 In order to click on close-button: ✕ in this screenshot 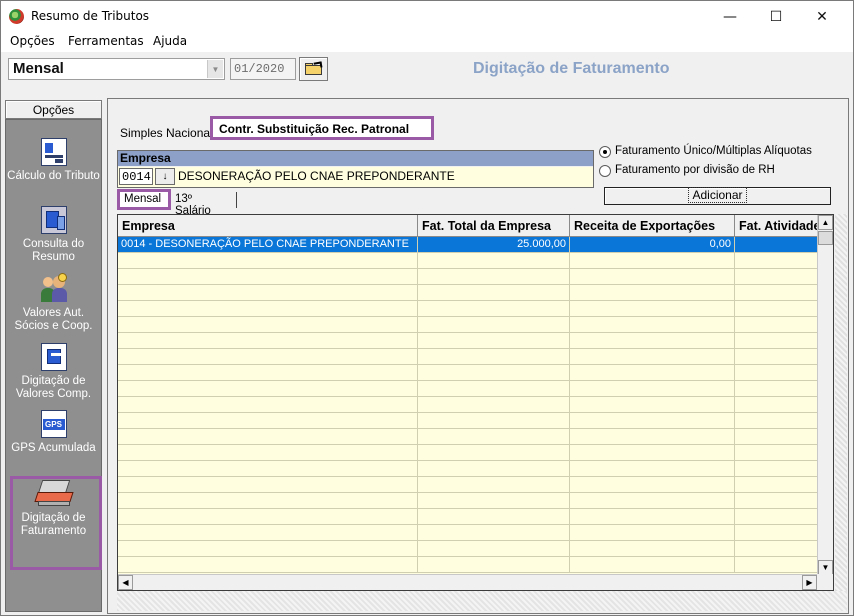, I will do `click(822, 16)`.